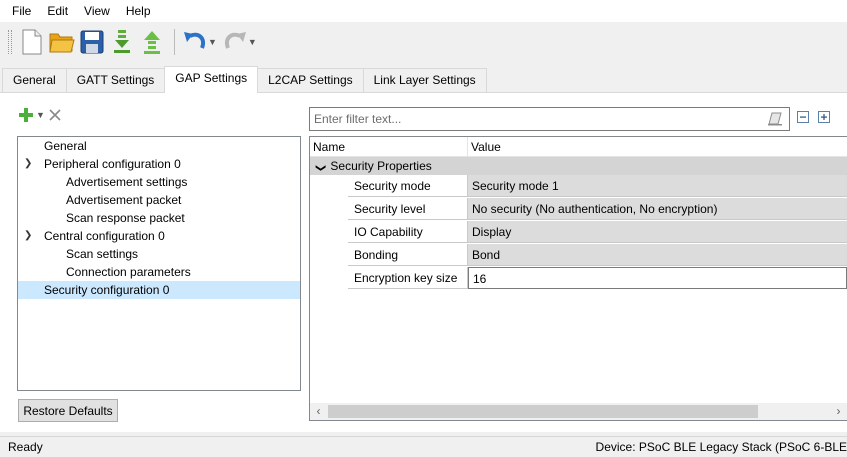 The height and width of the screenshot is (457, 847). I want to click on tree-item-label: Scan settings, so click(102, 254).